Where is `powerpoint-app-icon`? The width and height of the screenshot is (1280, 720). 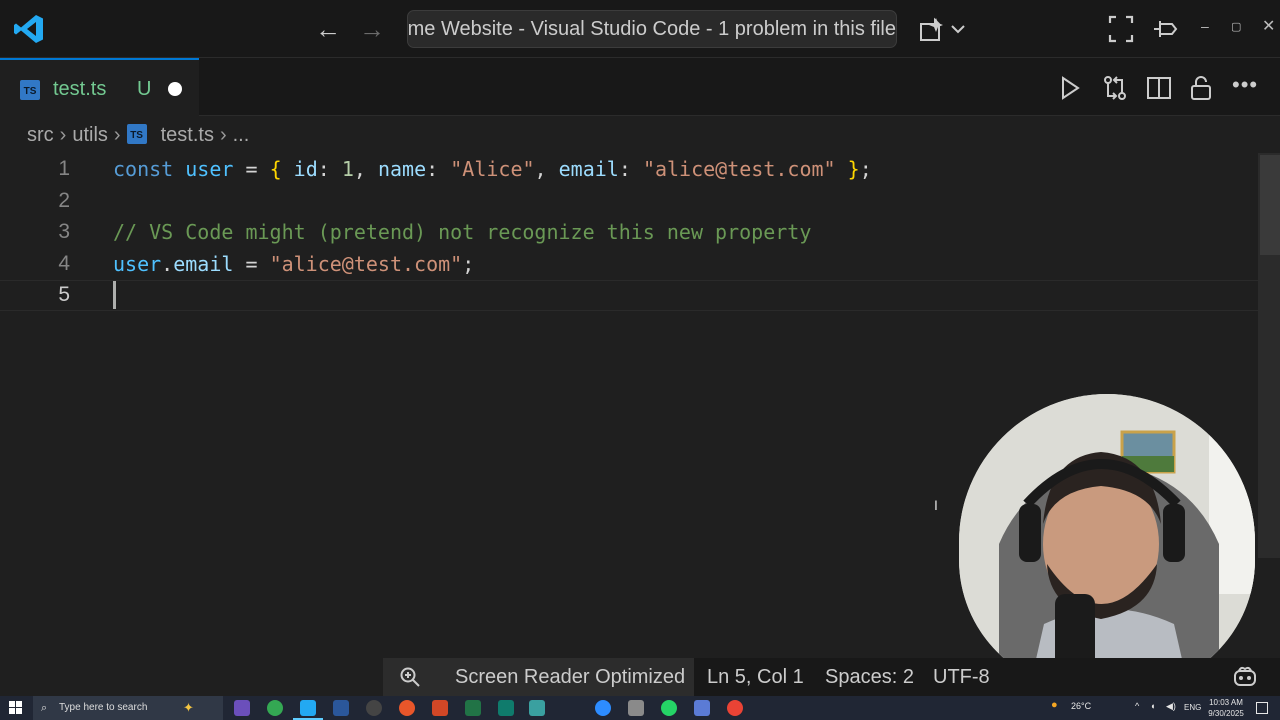 powerpoint-app-icon is located at coordinates (440, 708).